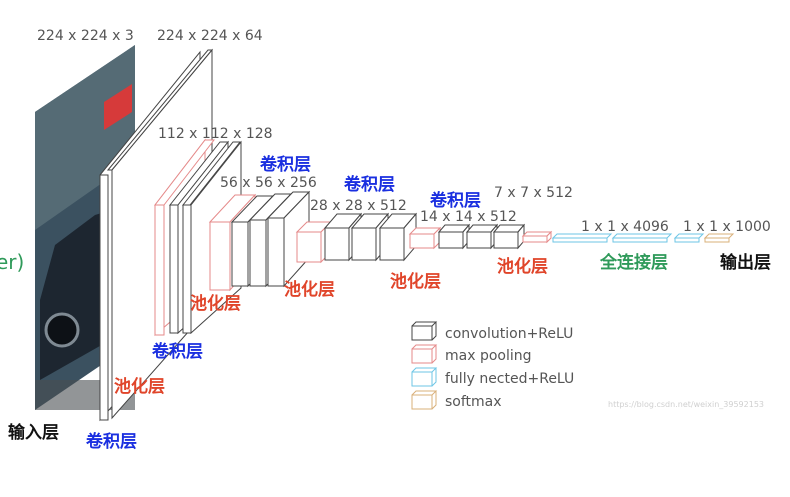 The height and width of the screenshot is (497, 790). I want to click on label-conv-1: 卷积层, so click(111, 441).